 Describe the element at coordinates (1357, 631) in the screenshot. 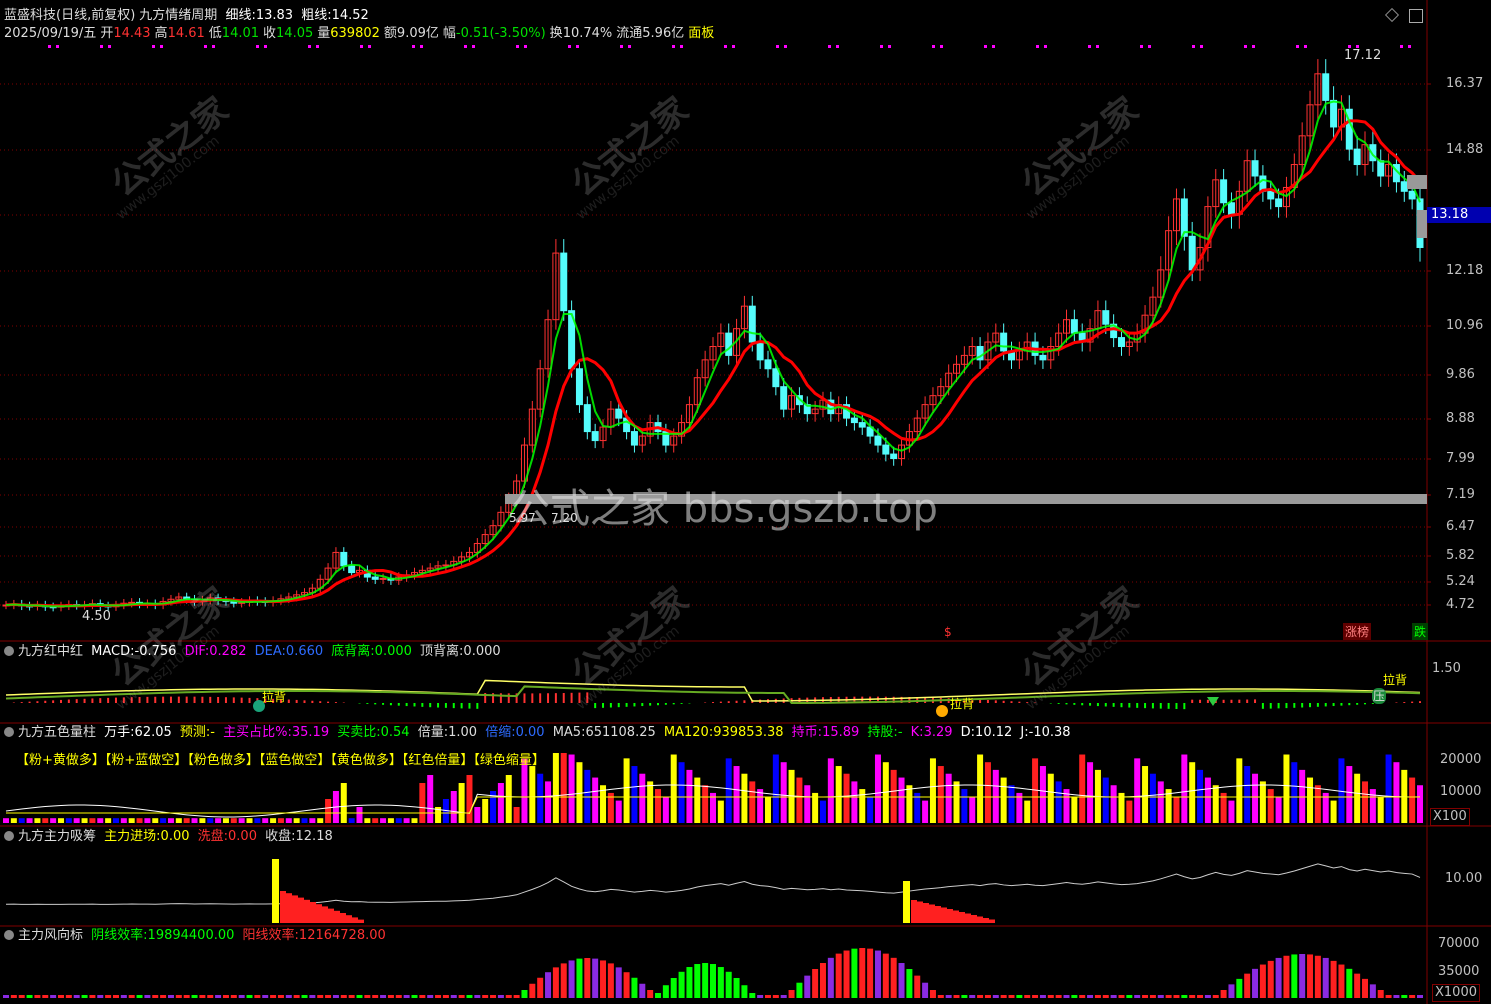

I see `zhangbang-badge: 涨榜` at that location.